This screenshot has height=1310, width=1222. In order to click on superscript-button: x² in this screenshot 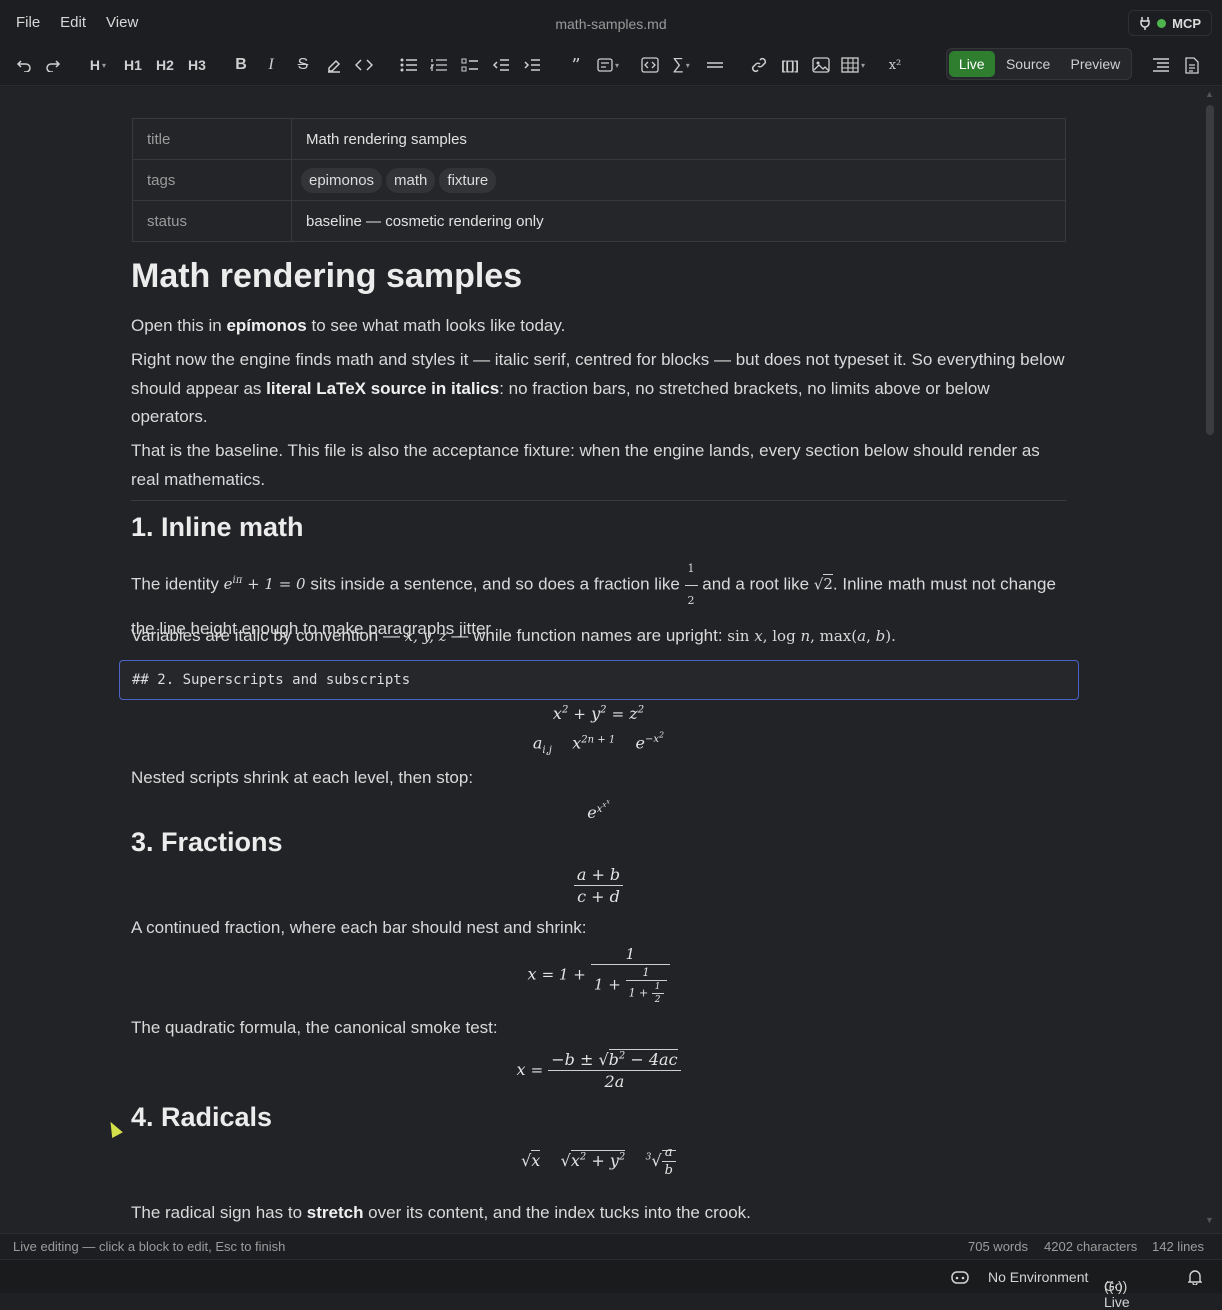, I will do `click(895, 65)`.